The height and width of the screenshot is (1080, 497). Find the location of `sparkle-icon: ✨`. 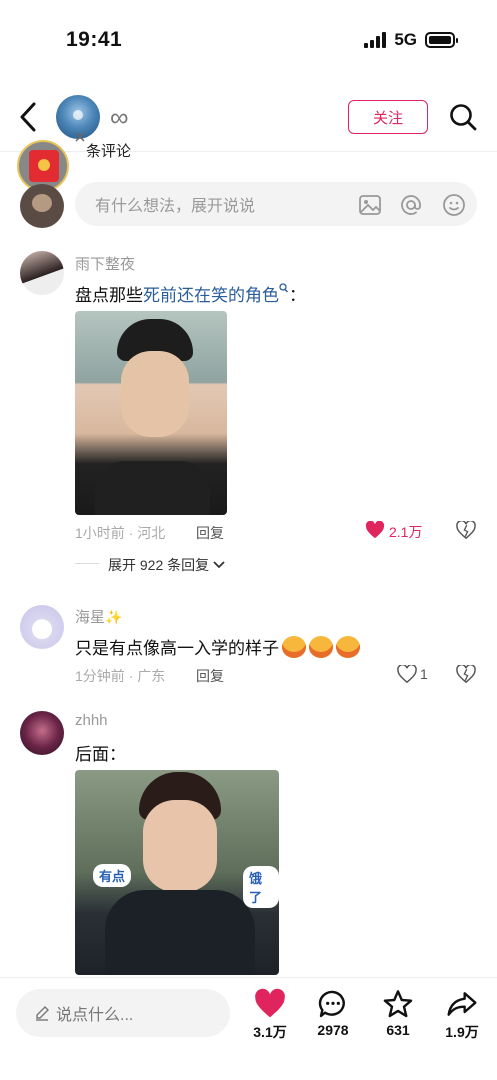

sparkle-icon: ✨ is located at coordinates (114, 617).